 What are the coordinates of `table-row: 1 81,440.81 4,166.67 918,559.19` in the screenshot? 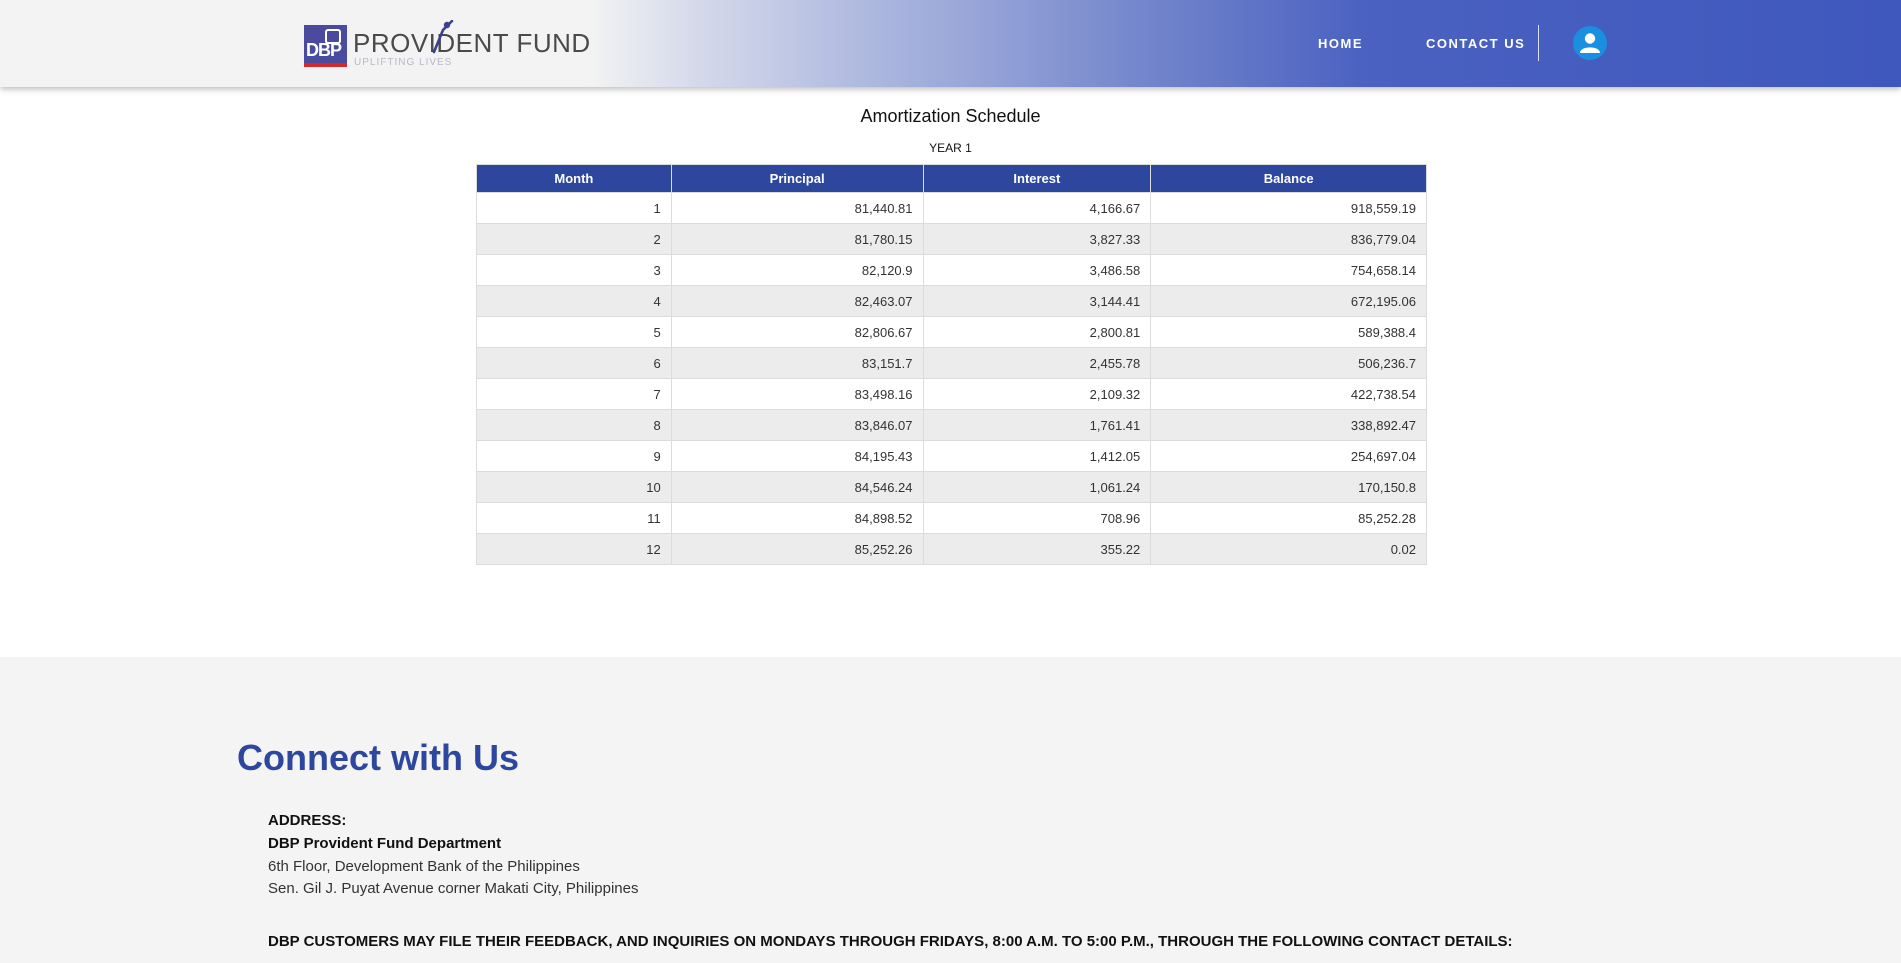 It's located at (951, 208).